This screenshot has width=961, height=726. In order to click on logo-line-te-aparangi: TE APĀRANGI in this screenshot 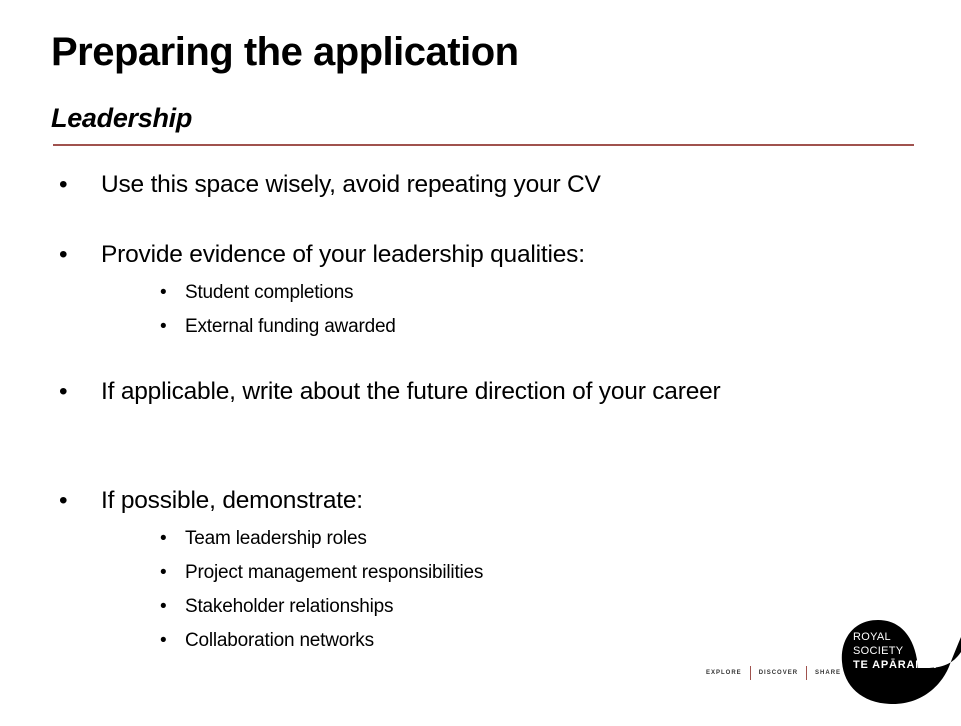, I will do `click(895, 665)`.